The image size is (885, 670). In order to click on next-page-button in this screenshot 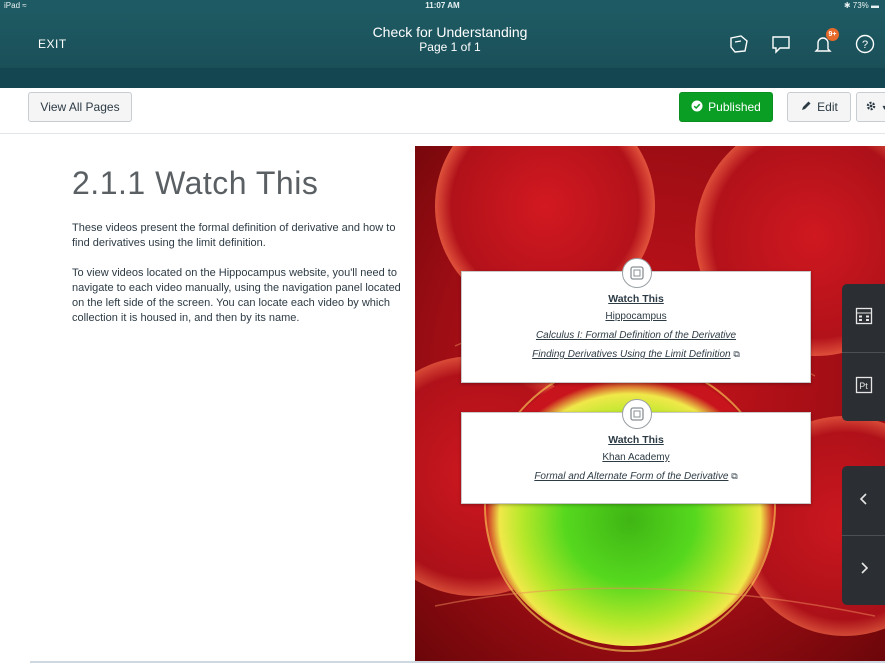, I will do `click(863, 570)`.